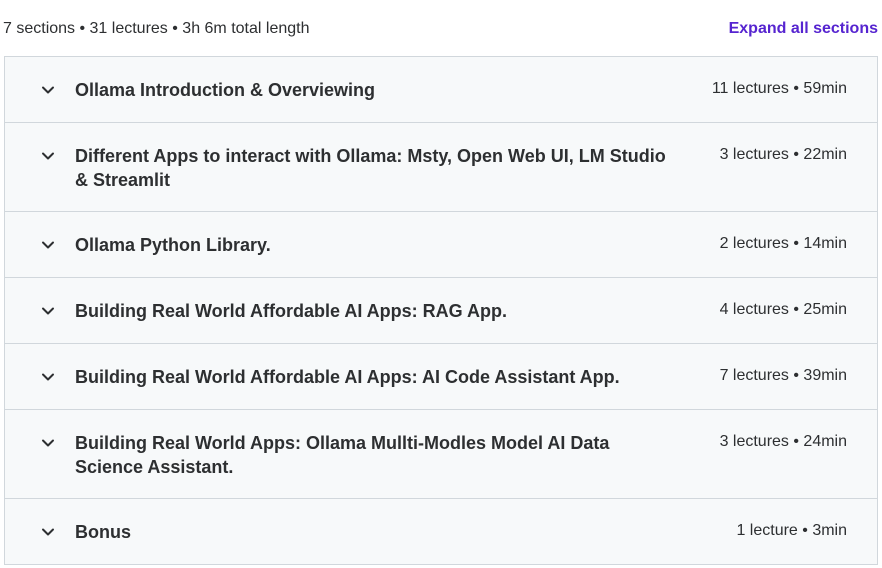  I want to click on section-title: Ollama Introduction & Overviewing, so click(225, 90).